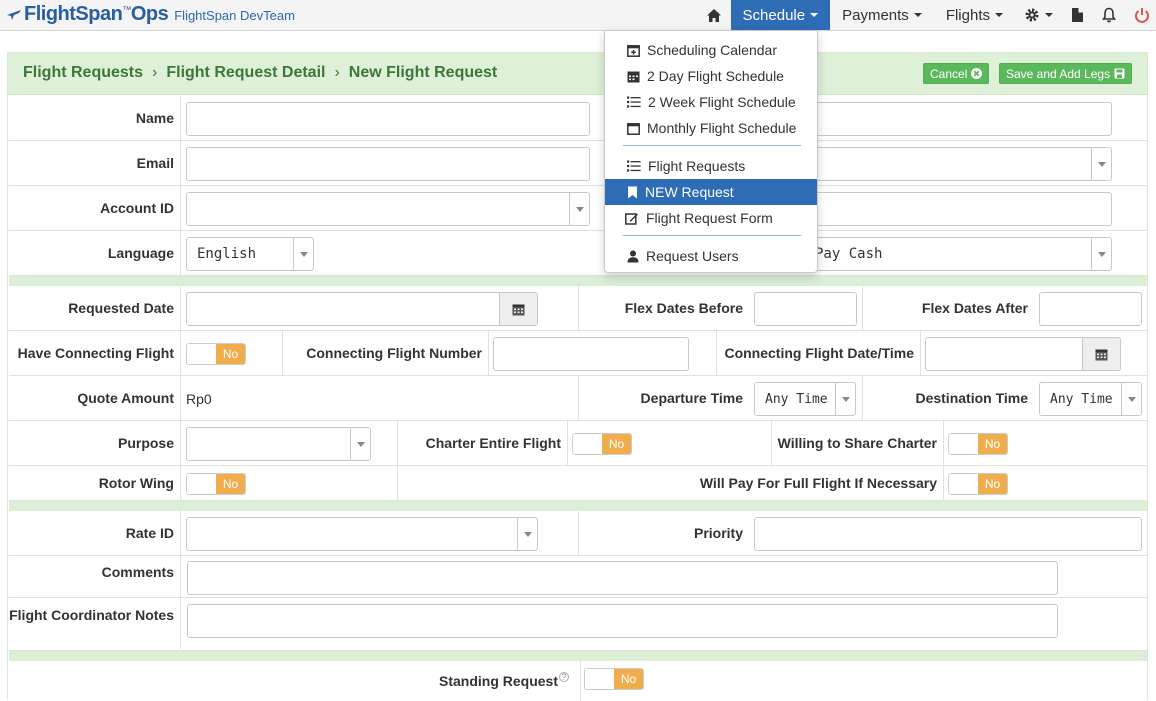 The image size is (1156, 701). I want to click on brand-logo: FlightSpan™Ops, so click(87, 14).